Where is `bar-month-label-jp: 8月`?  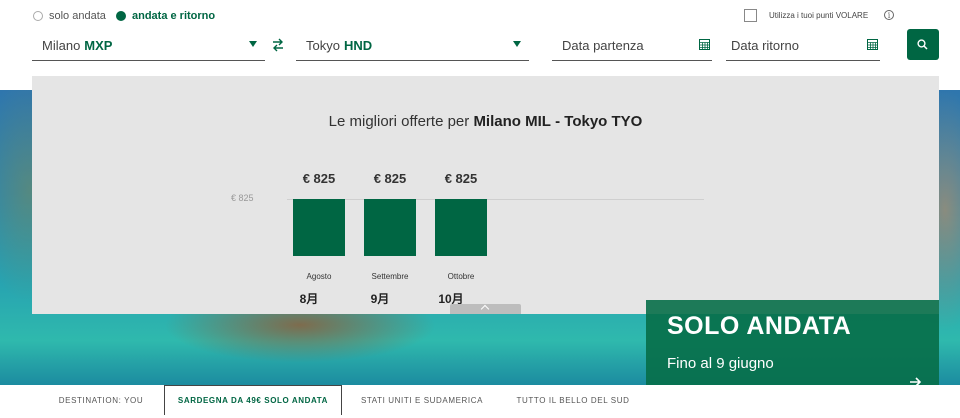
bar-month-label-jp: 8月 is located at coordinates (309, 299).